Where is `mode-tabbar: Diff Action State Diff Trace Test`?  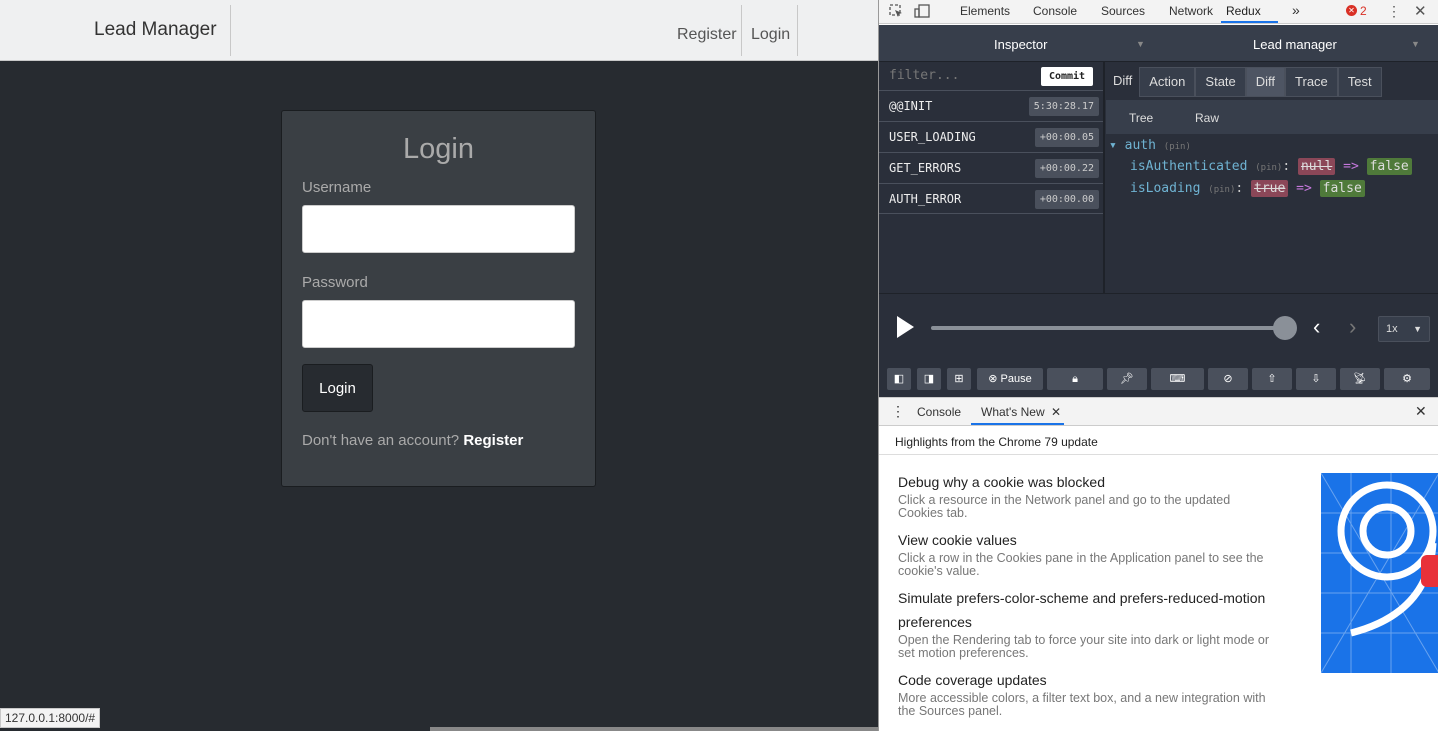
mode-tabbar: Diff Action State Diff Trace Test is located at coordinates (1244, 82).